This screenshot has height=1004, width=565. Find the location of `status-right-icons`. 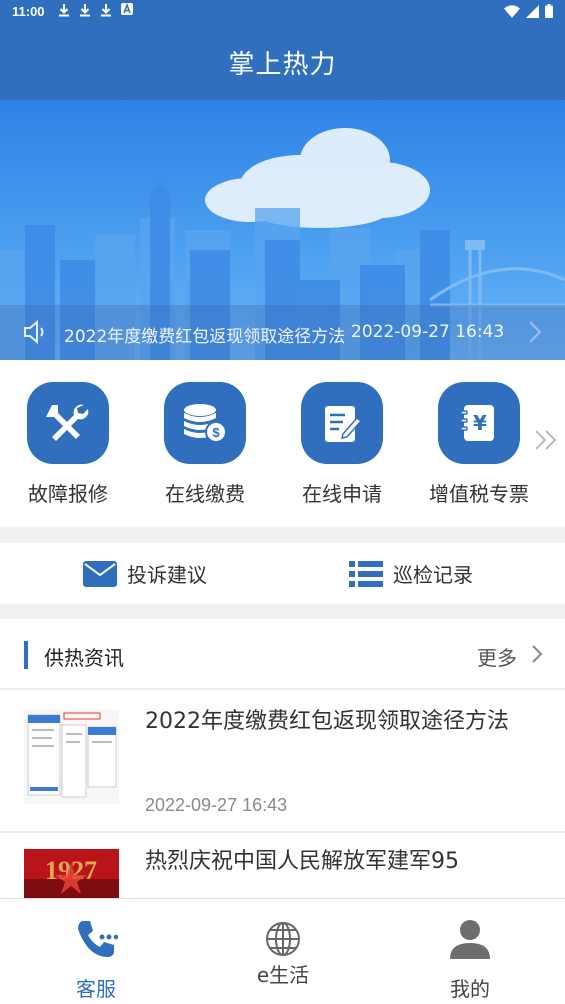

status-right-icons is located at coordinates (528, 11).